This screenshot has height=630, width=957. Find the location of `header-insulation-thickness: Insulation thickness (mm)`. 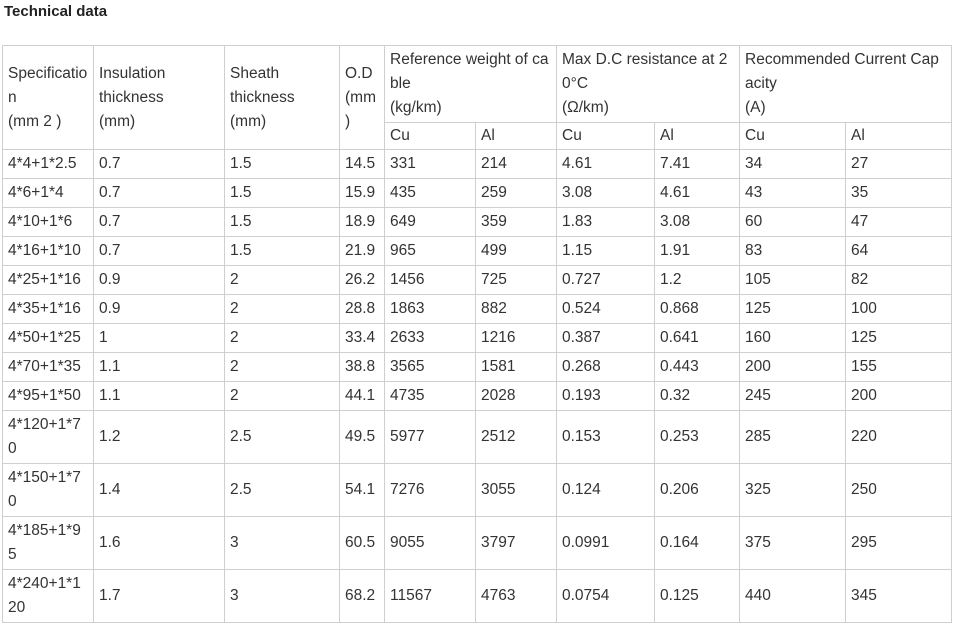

header-insulation-thickness: Insulation thickness (mm) is located at coordinates (159, 97).